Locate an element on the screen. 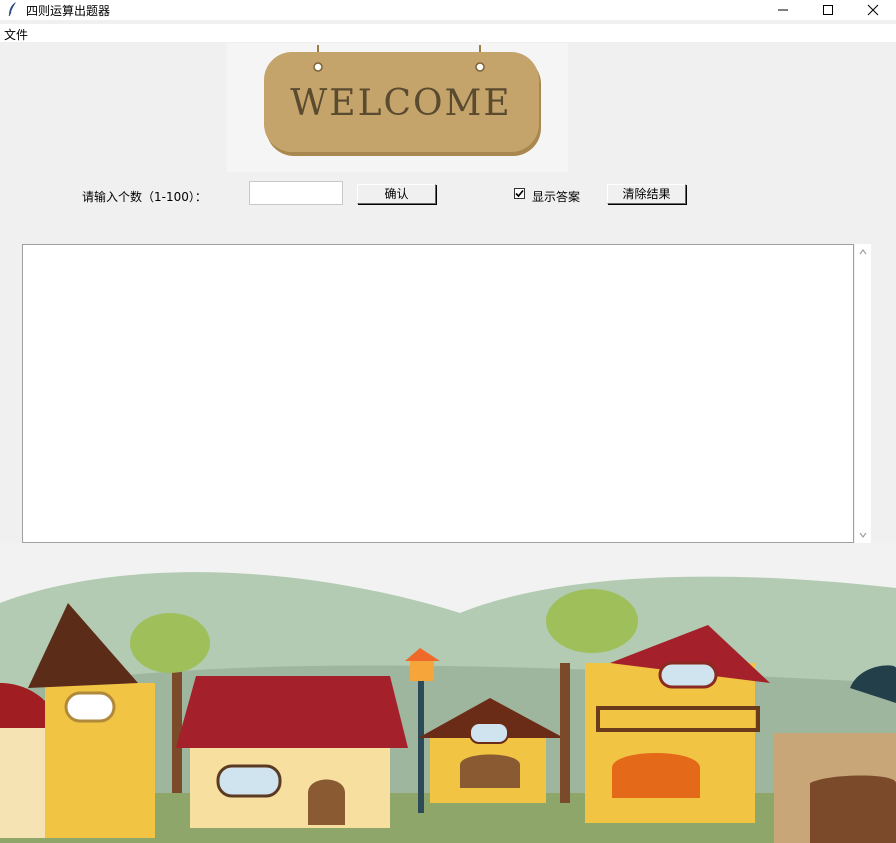  maximize-icon is located at coordinates (828, 10).